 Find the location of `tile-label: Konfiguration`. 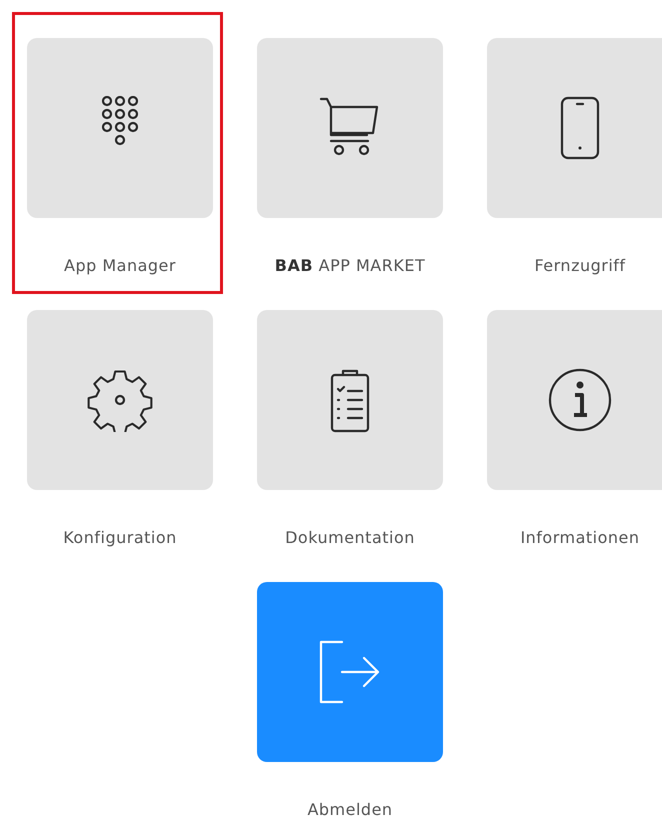

tile-label: Konfiguration is located at coordinates (120, 538).